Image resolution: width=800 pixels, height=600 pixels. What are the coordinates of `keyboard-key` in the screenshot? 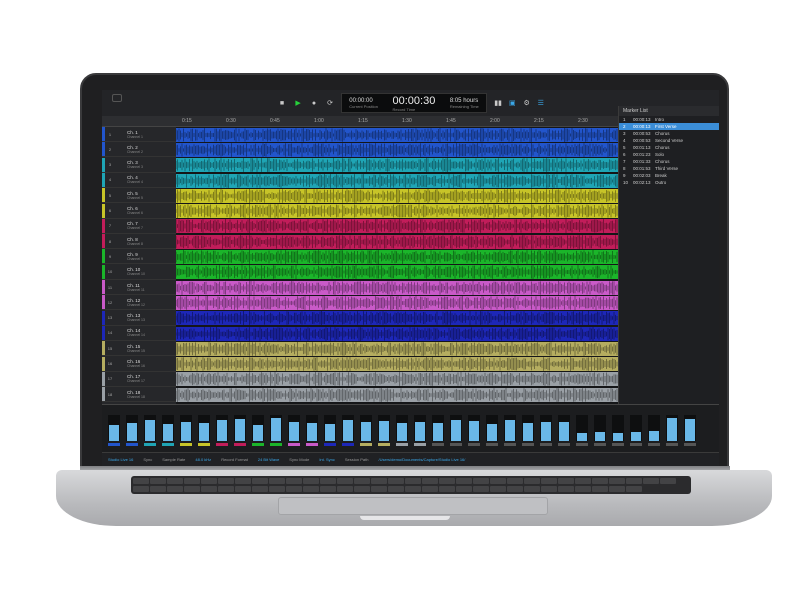 It's located at (549, 488).